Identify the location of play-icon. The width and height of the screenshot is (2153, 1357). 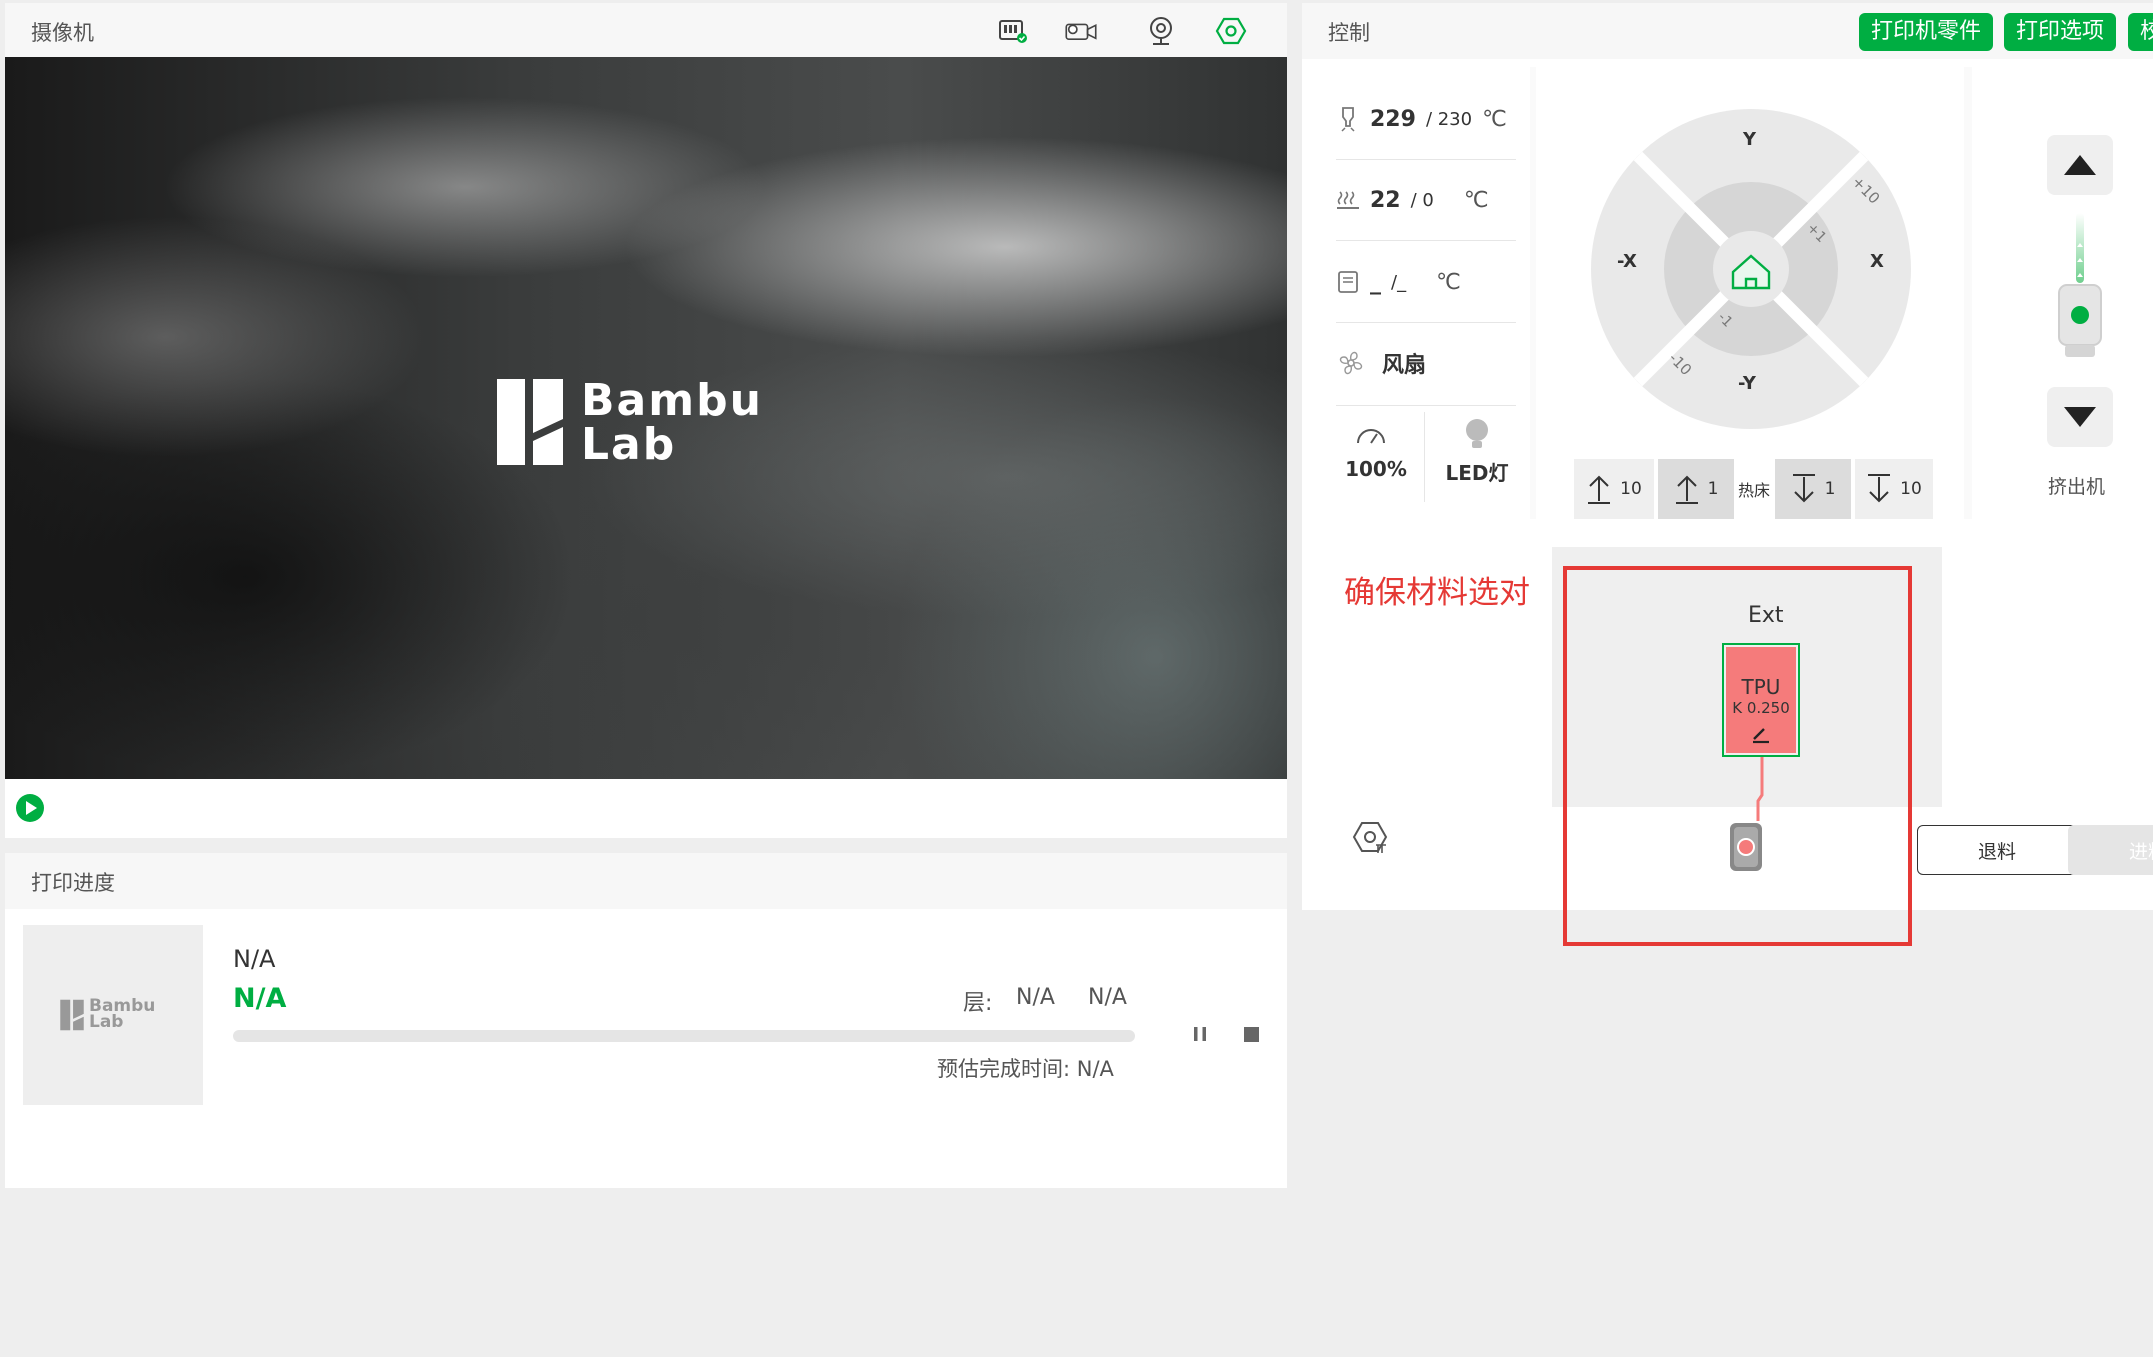
(30, 808).